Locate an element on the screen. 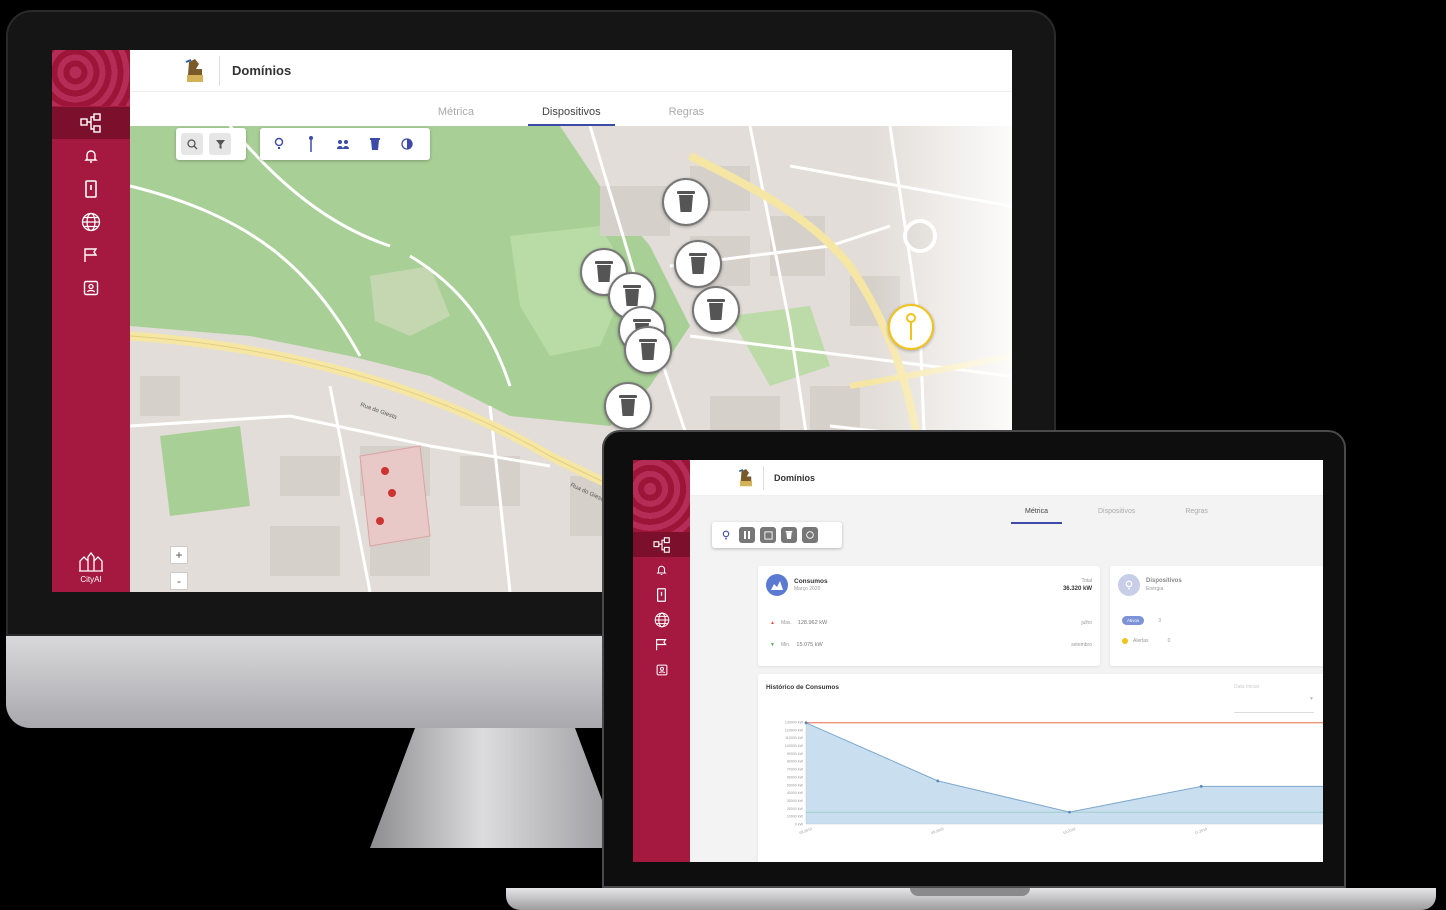 This screenshot has height=910, width=1446. alerts-label: Alertas is located at coordinates (1141, 641).